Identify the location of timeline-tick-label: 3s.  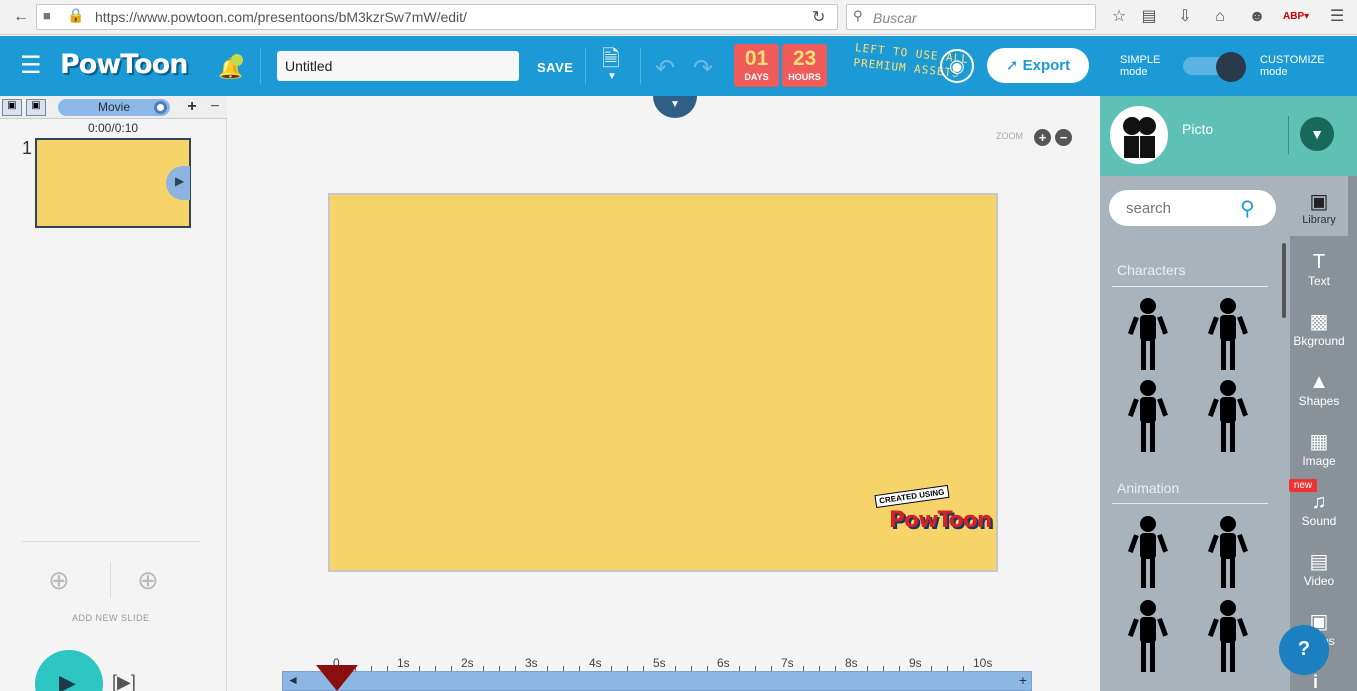
(531, 663).